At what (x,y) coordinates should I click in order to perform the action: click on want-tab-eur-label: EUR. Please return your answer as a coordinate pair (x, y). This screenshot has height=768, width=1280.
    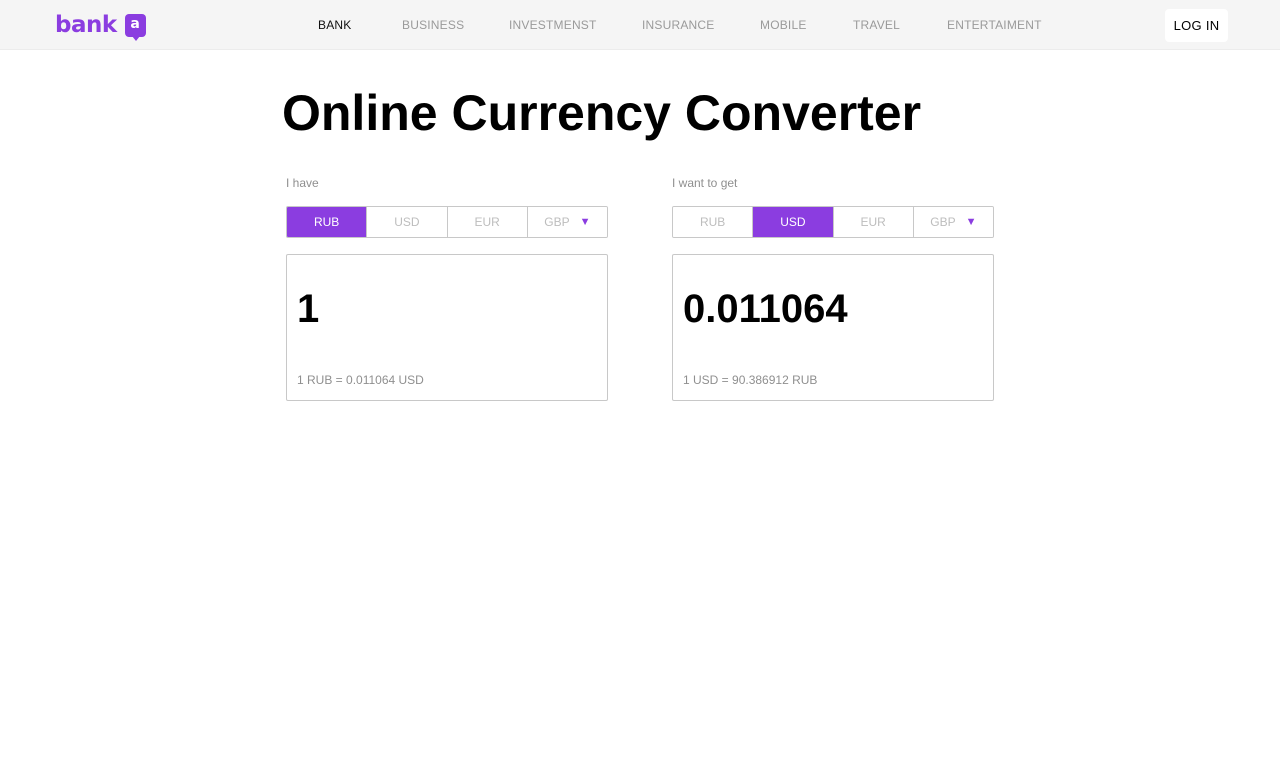
    Looking at the image, I should click on (873, 222).